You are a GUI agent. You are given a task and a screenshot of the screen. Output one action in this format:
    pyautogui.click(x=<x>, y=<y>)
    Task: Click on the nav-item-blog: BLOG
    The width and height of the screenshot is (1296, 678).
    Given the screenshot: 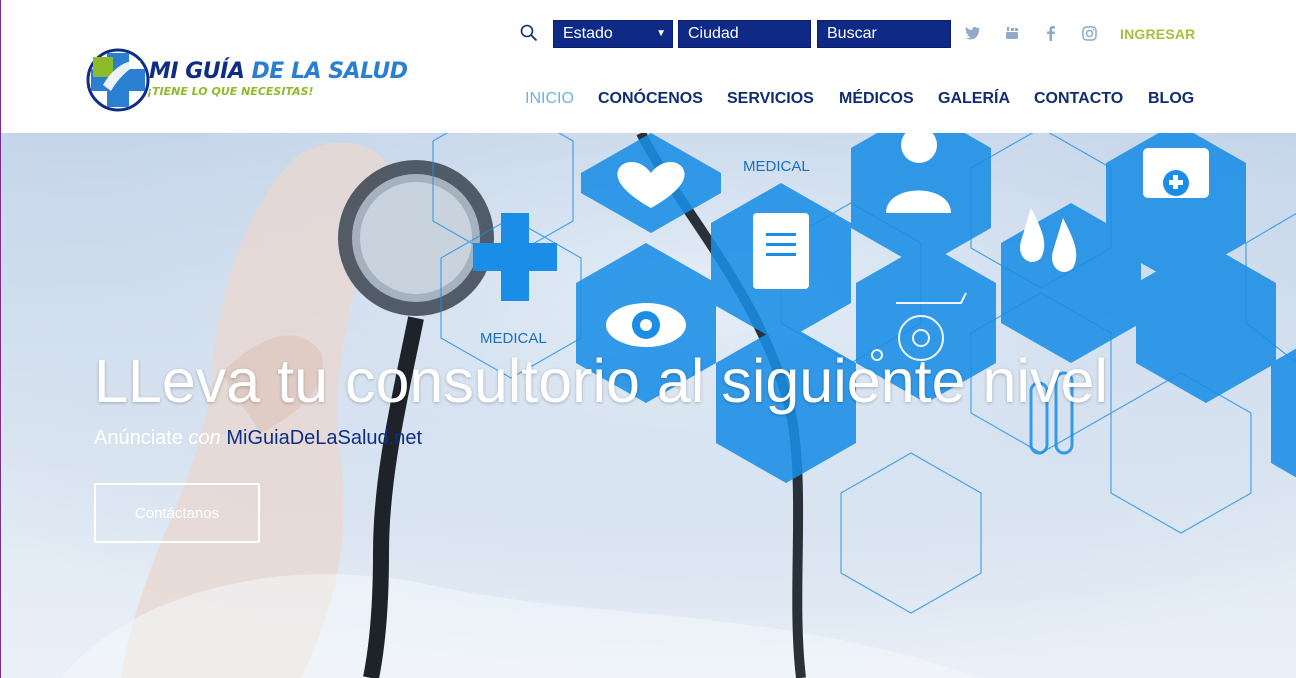 What is the action you would take?
    pyautogui.click(x=1171, y=100)
    